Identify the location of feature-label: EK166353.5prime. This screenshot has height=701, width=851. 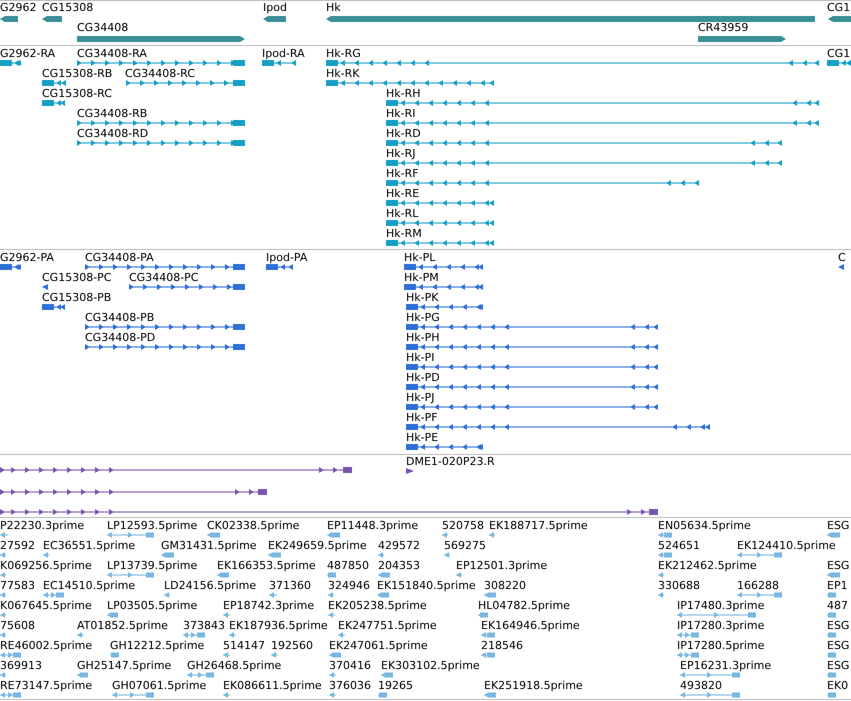
(266, 565).